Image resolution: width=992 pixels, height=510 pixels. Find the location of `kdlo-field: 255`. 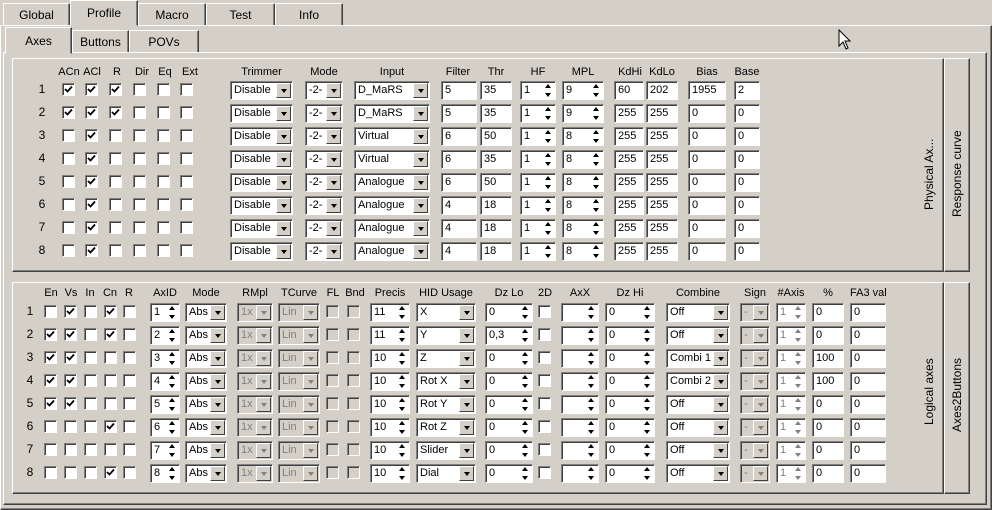

kdlo-field: 255 is located at coordinates (662, 251).